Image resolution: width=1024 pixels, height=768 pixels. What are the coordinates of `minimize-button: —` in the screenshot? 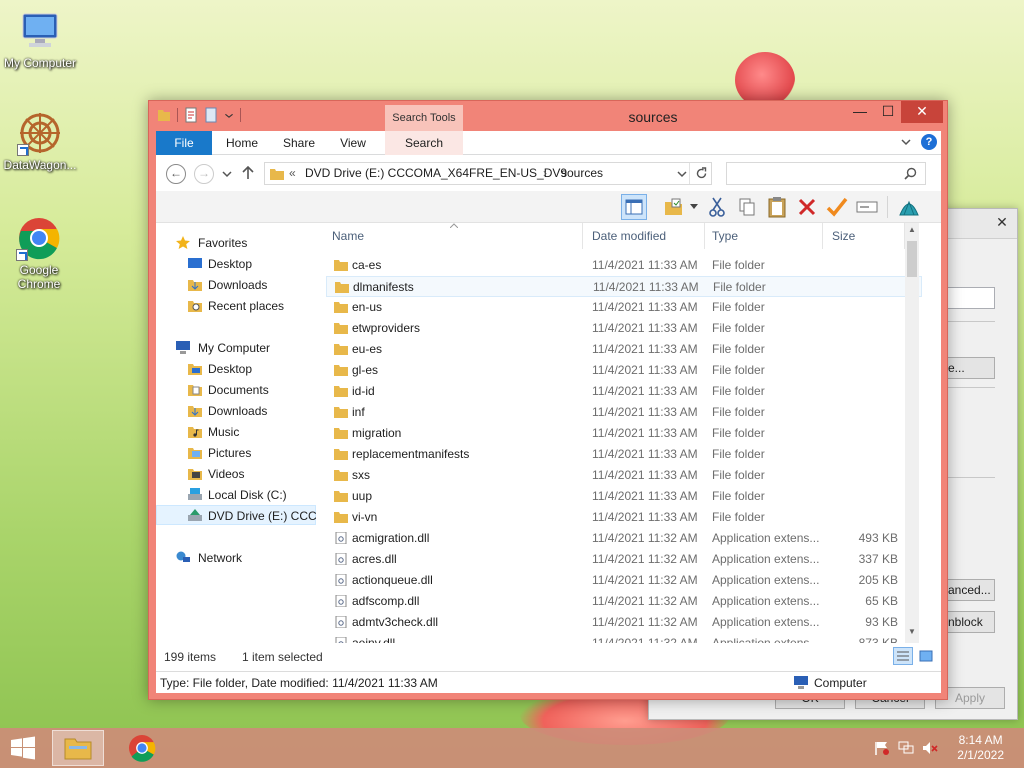 It's located at (860, 112).